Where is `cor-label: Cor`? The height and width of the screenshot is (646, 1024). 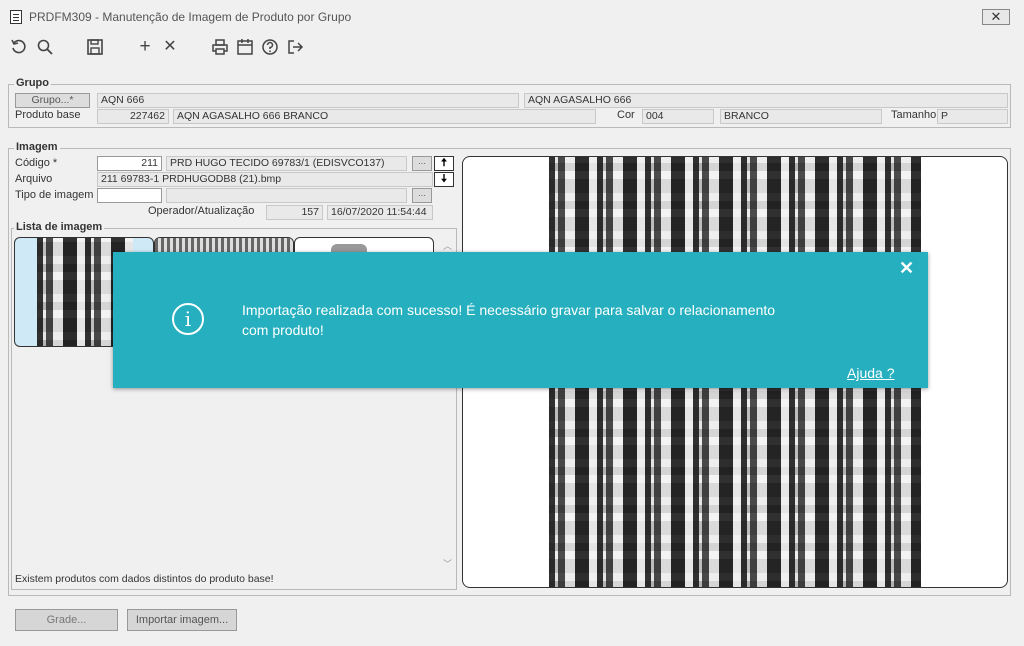 cor-label: Cor is located at coordinates (626, 115).